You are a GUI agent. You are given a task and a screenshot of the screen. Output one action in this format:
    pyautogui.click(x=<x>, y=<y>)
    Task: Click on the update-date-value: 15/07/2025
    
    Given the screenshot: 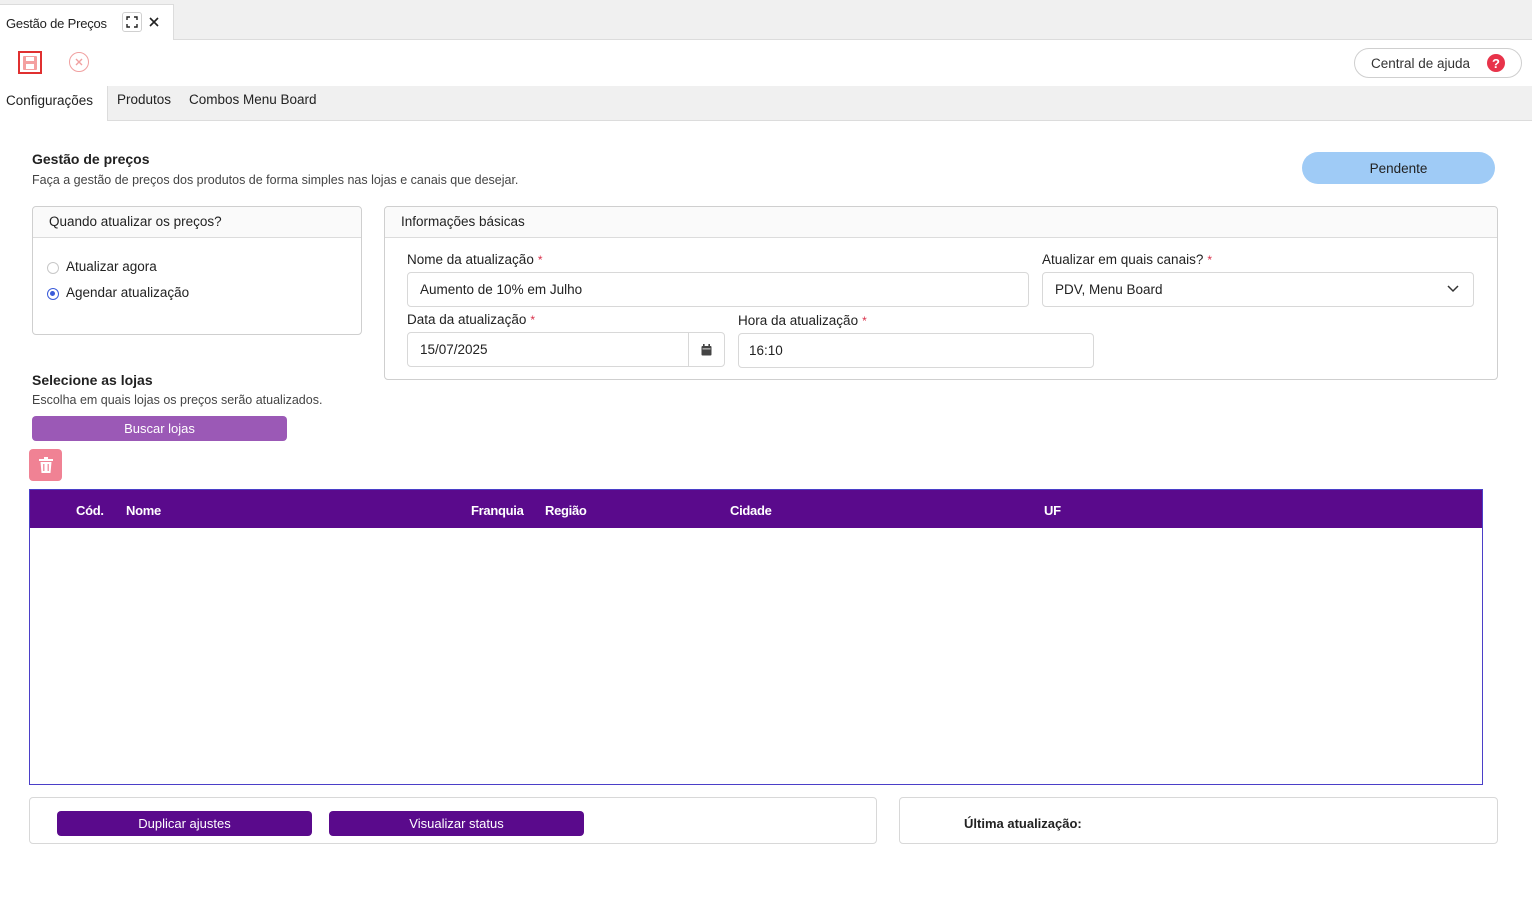 What is the action you would take?
    pyautogui.click(x=454, y=349)
    